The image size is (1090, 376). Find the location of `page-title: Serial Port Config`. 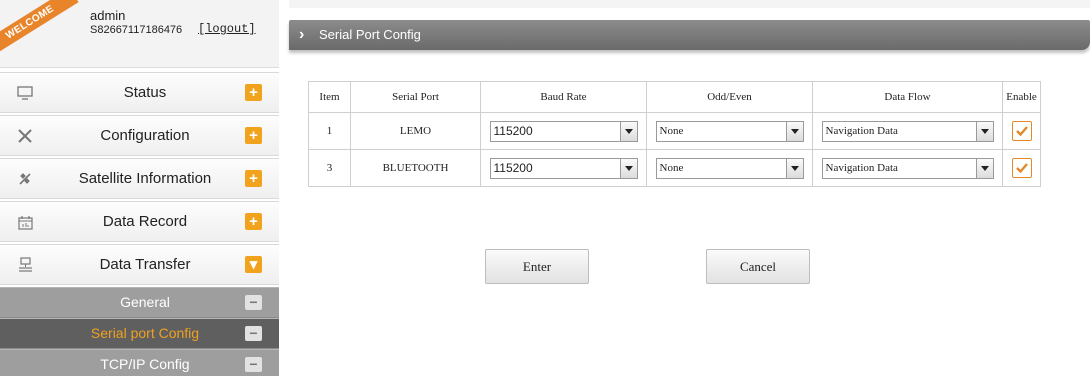

page-title: Serial Port Config is located at coordinates (370, 34).